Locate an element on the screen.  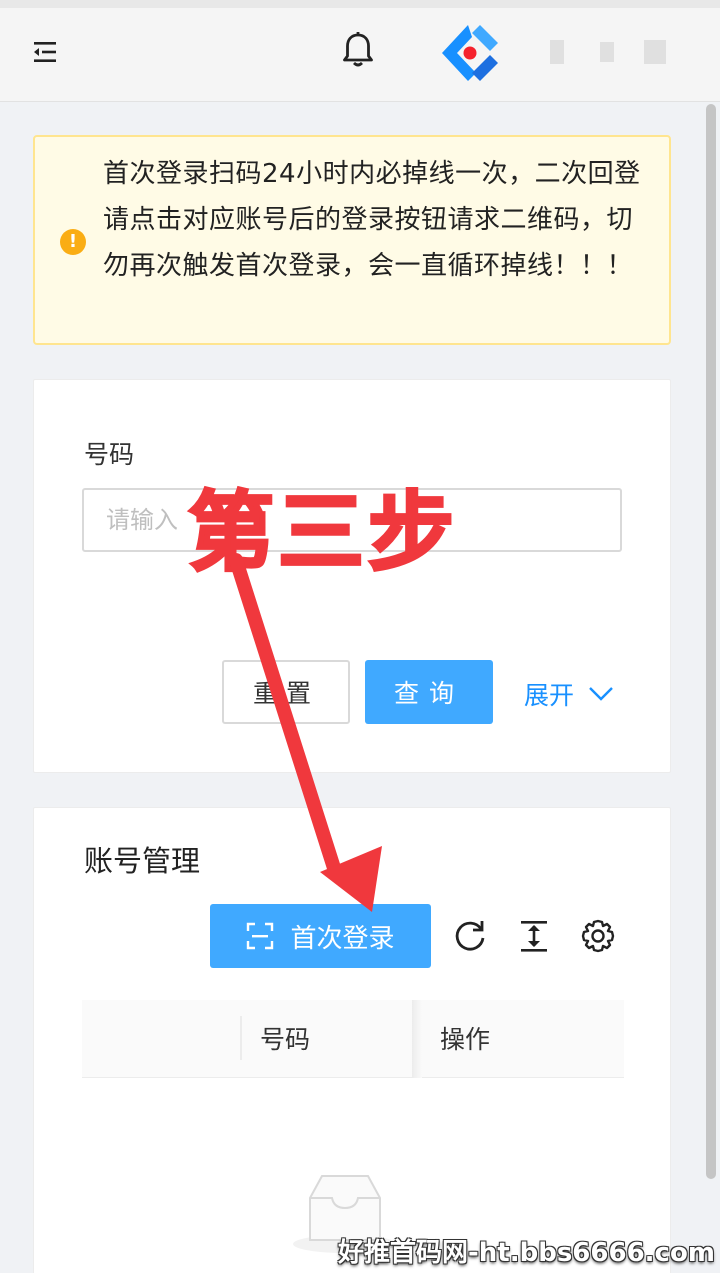
expand-link: 展开 is located at coordinates (569, 694).